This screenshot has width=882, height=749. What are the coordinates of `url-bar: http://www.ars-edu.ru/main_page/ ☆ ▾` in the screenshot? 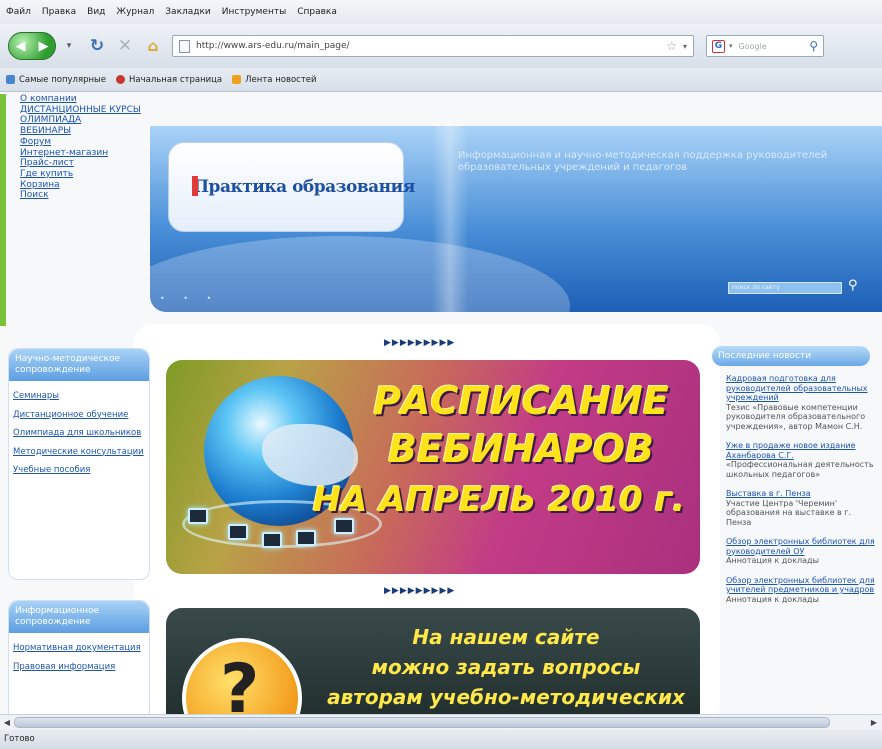 It's located at (433, 46).